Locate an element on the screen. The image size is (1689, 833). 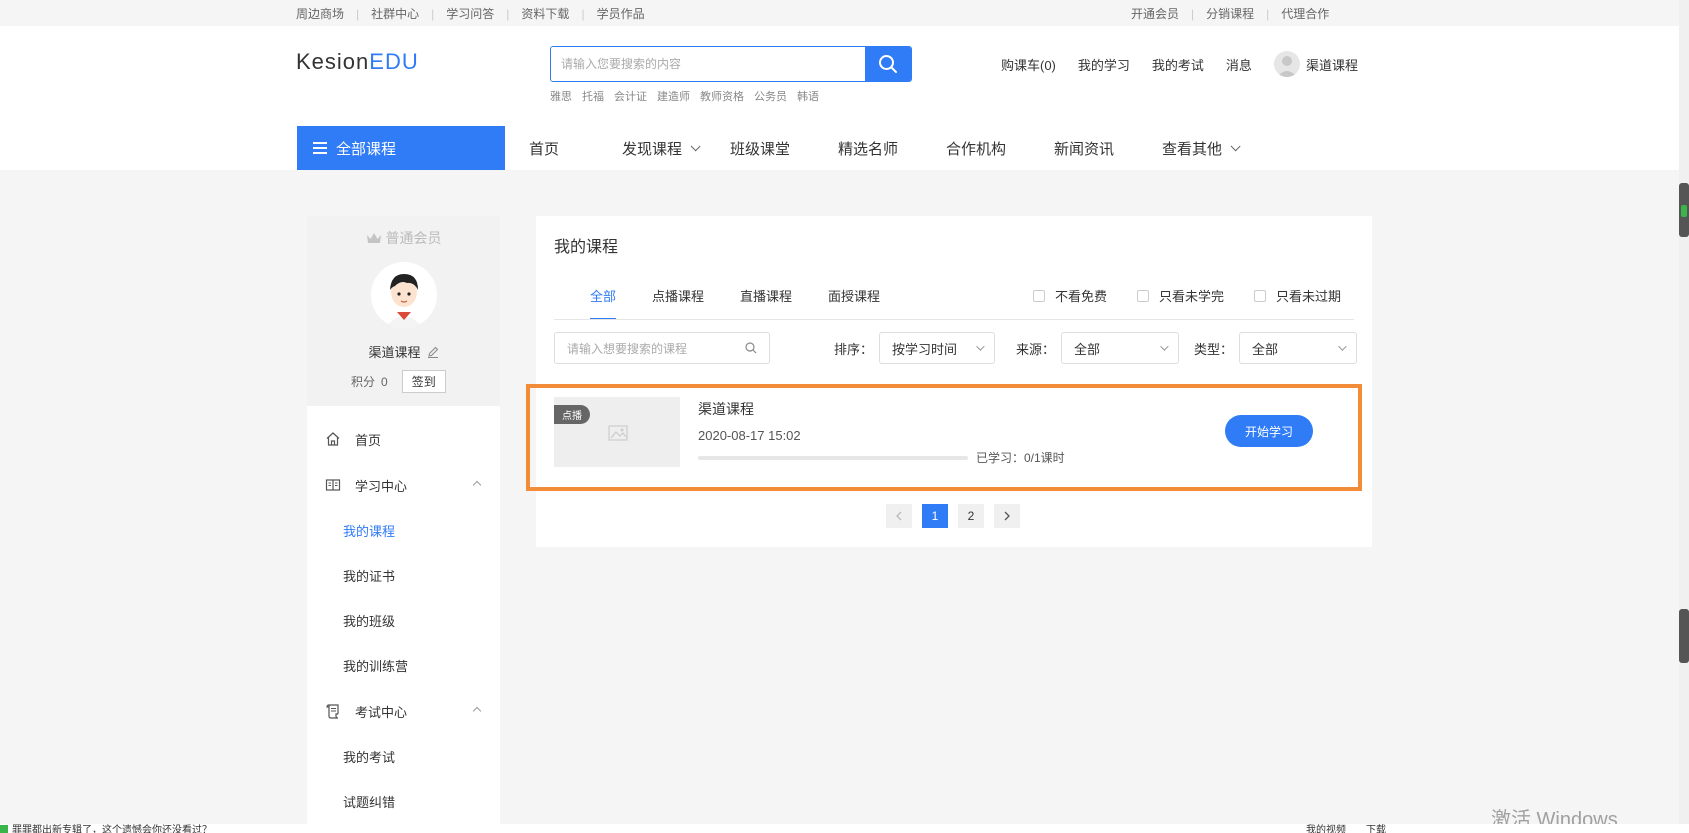
scrollbar-thumb is located at coordinates (1684, 210).